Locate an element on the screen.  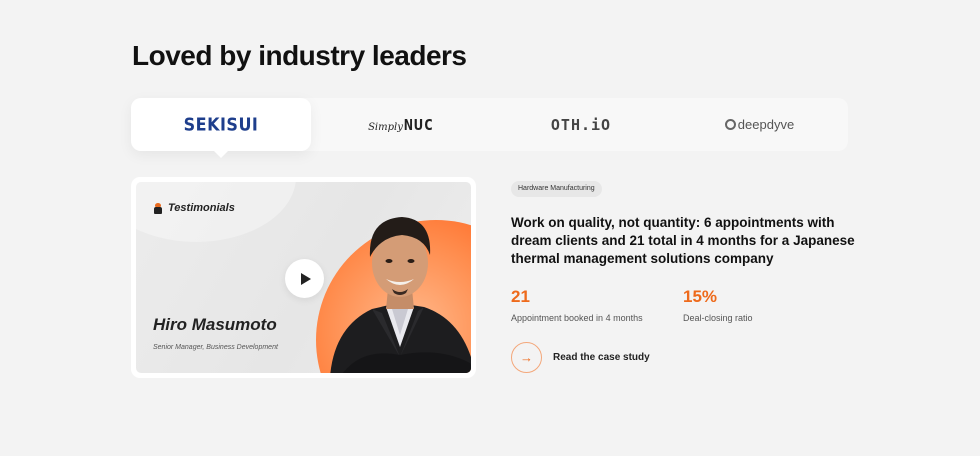
sekisui-logo: SEKISUI is located at coordinates (221, 124).